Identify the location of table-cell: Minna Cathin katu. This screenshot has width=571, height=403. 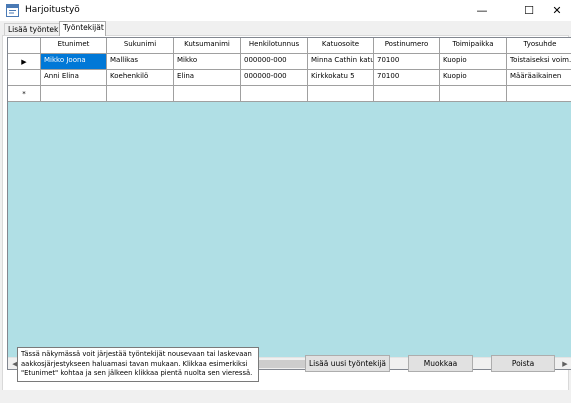
(341, 62).